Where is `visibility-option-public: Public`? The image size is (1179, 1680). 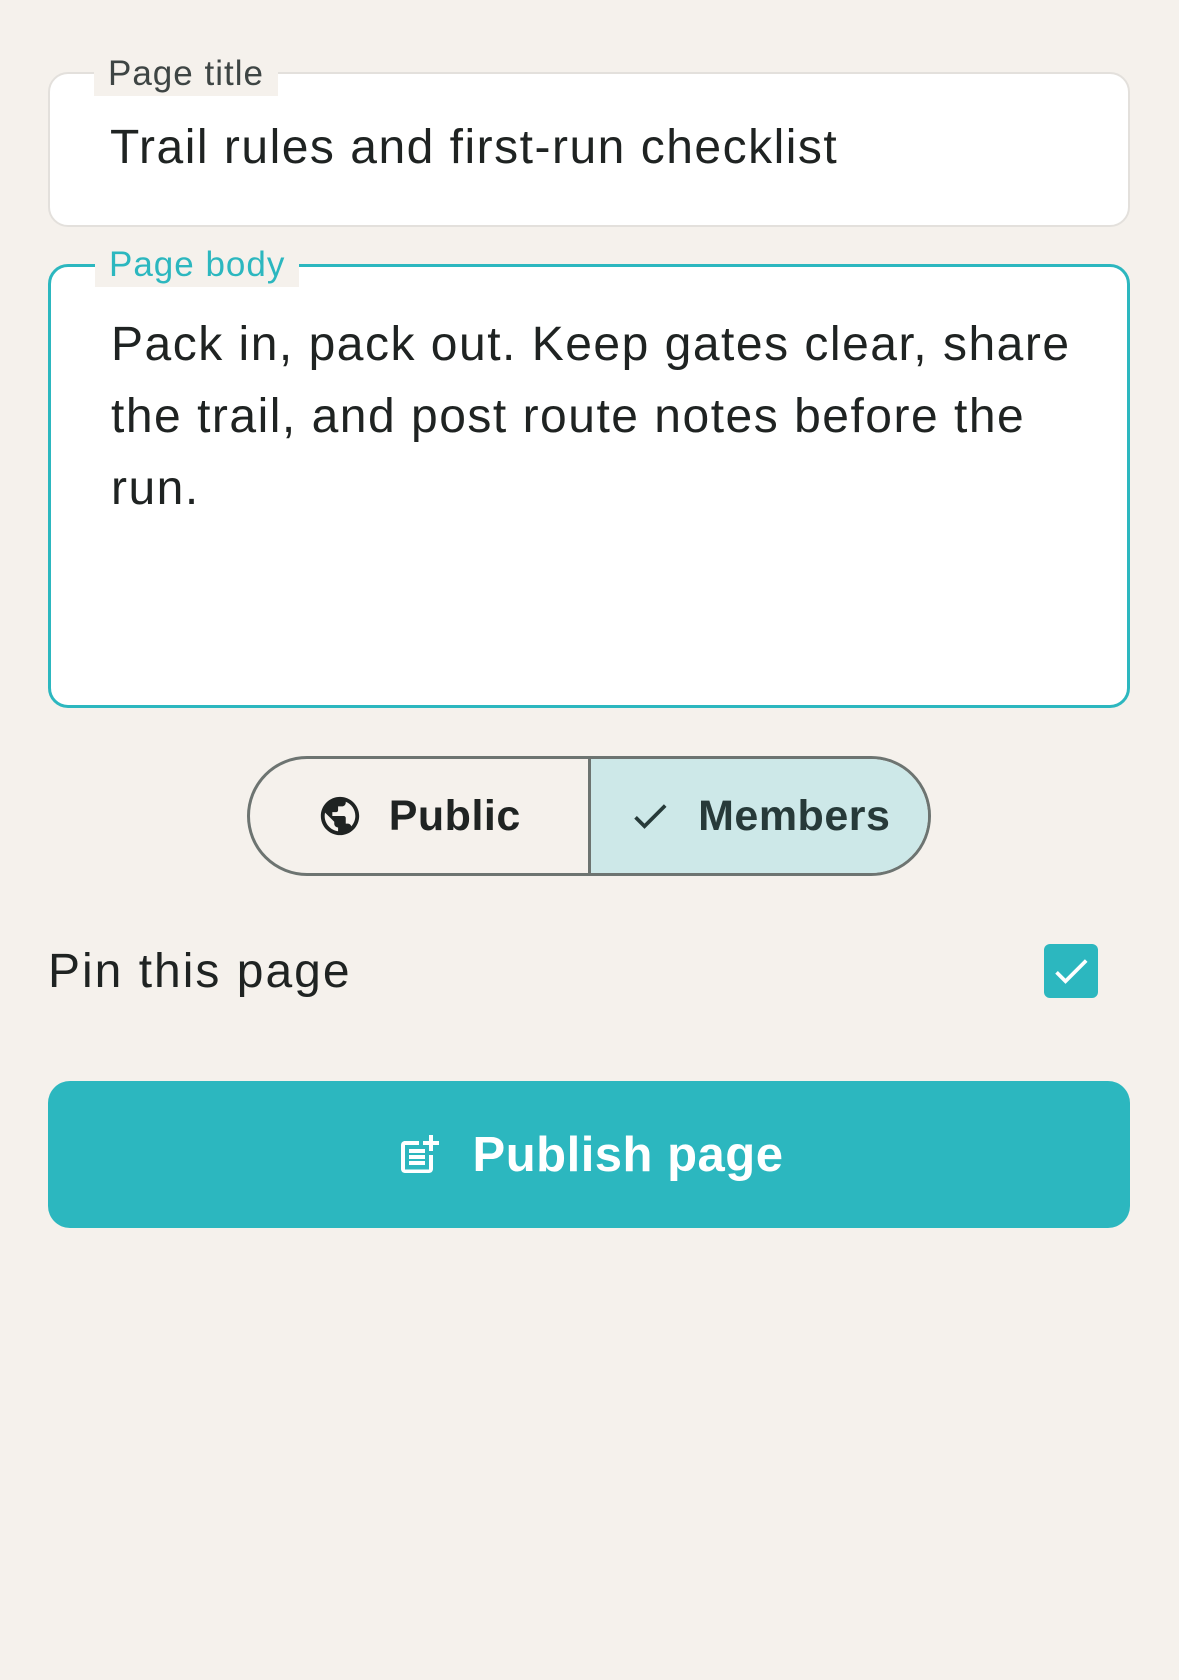
visibility-option-public: Public is located at coordinates (419, 816).